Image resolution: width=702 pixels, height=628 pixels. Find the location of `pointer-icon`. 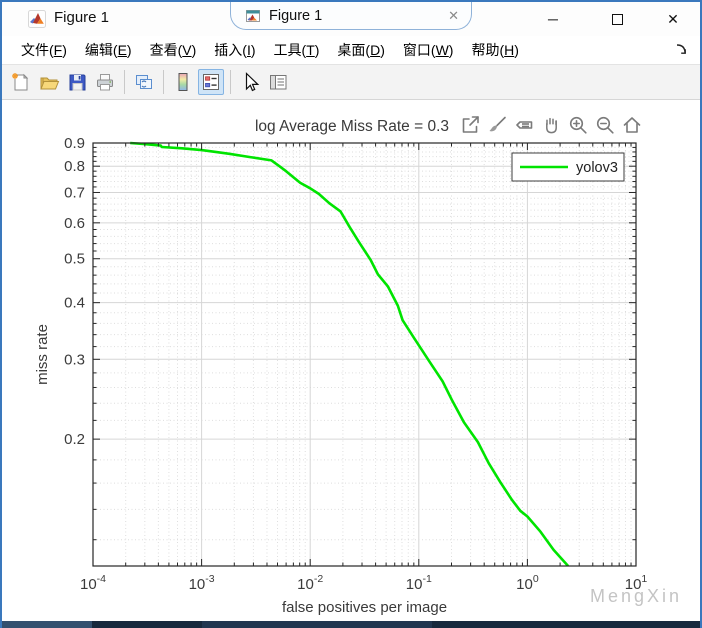

pointer-icon is located at coordinates (252, 82).